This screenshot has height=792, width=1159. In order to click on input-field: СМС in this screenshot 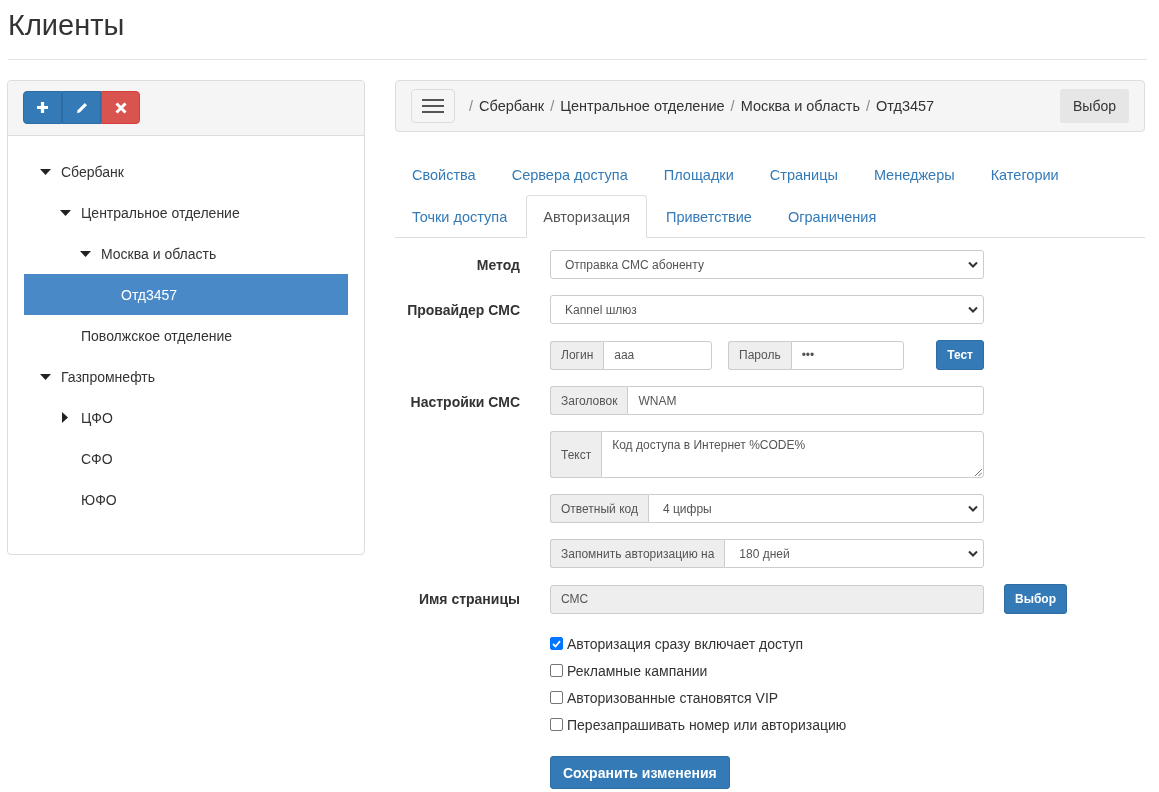, I will do `click(767, 599)`.